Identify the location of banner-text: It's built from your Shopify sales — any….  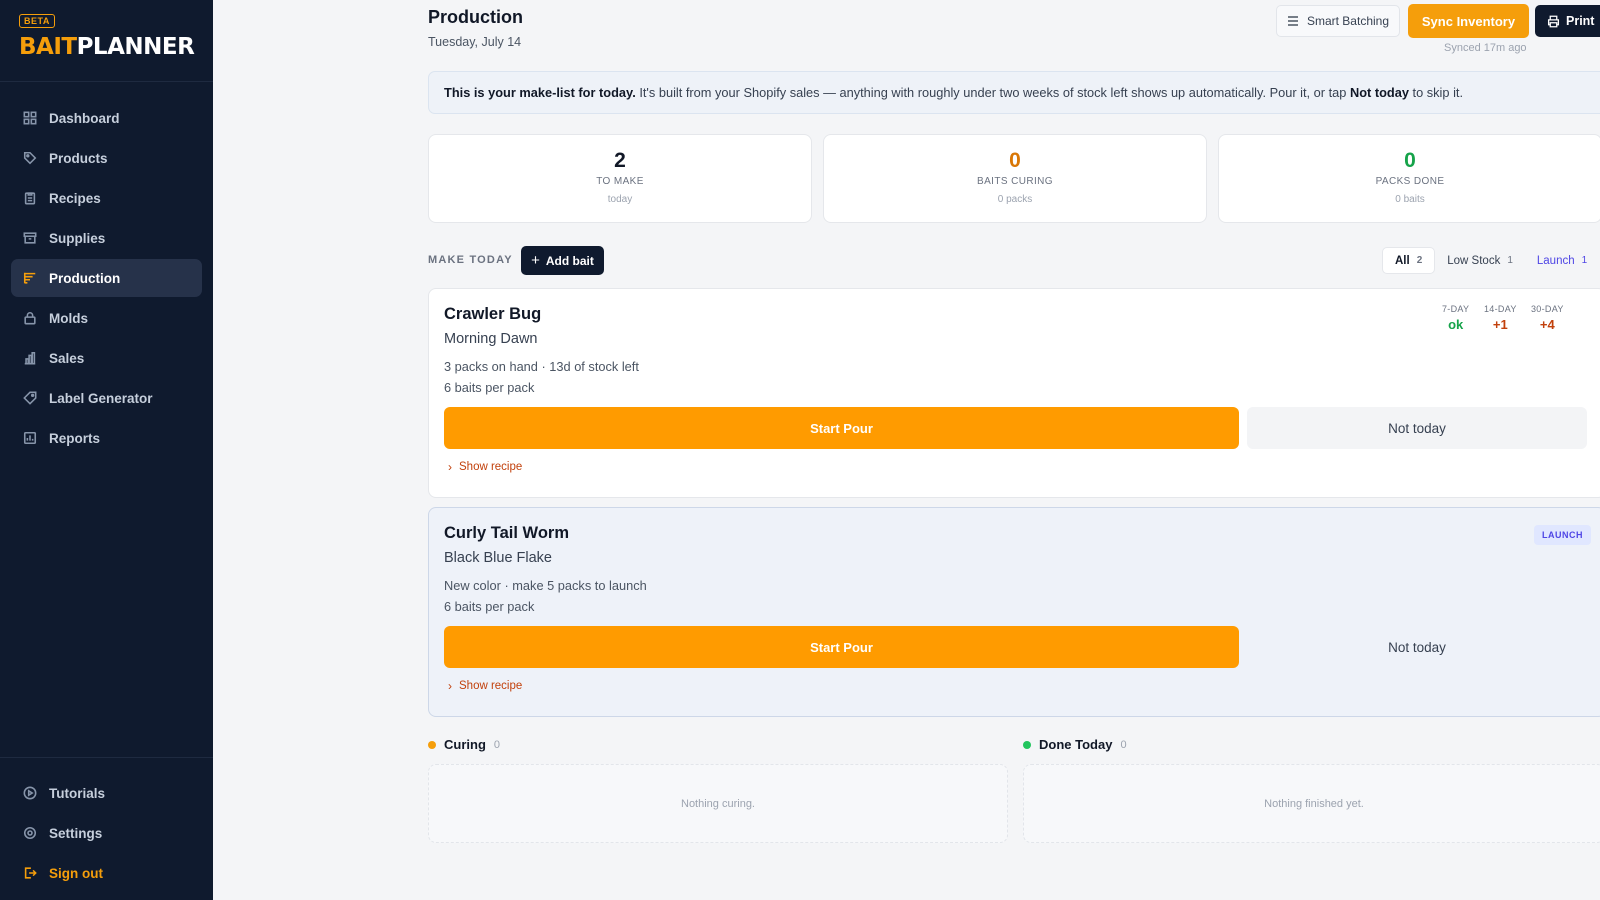
(992, 92).